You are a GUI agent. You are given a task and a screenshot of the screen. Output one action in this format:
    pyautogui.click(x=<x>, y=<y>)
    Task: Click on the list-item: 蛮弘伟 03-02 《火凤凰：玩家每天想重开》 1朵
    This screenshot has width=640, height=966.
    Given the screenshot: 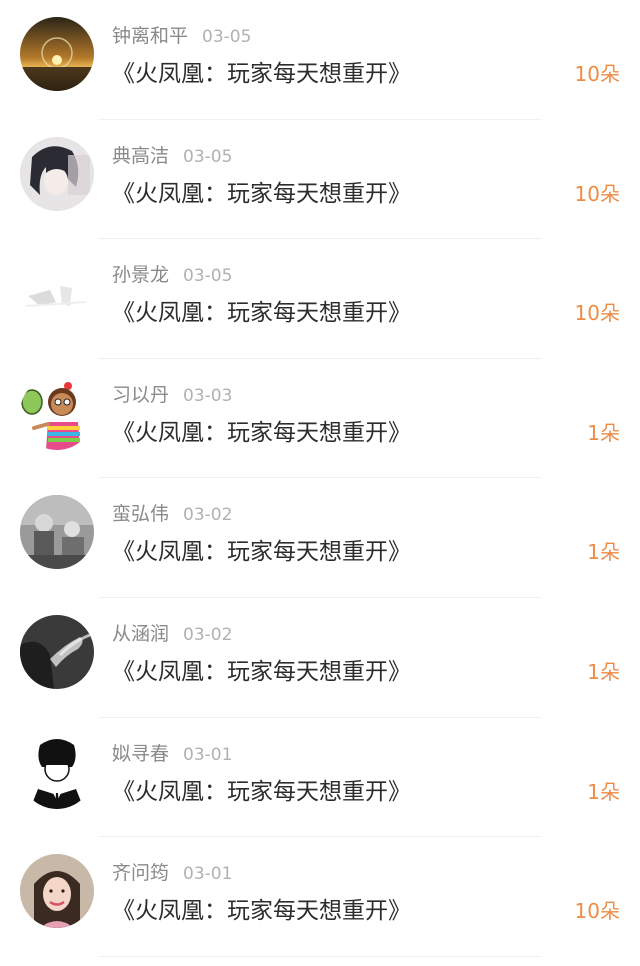 What is the action you would take?
    pyautogui.click(x=320, y=538)
    